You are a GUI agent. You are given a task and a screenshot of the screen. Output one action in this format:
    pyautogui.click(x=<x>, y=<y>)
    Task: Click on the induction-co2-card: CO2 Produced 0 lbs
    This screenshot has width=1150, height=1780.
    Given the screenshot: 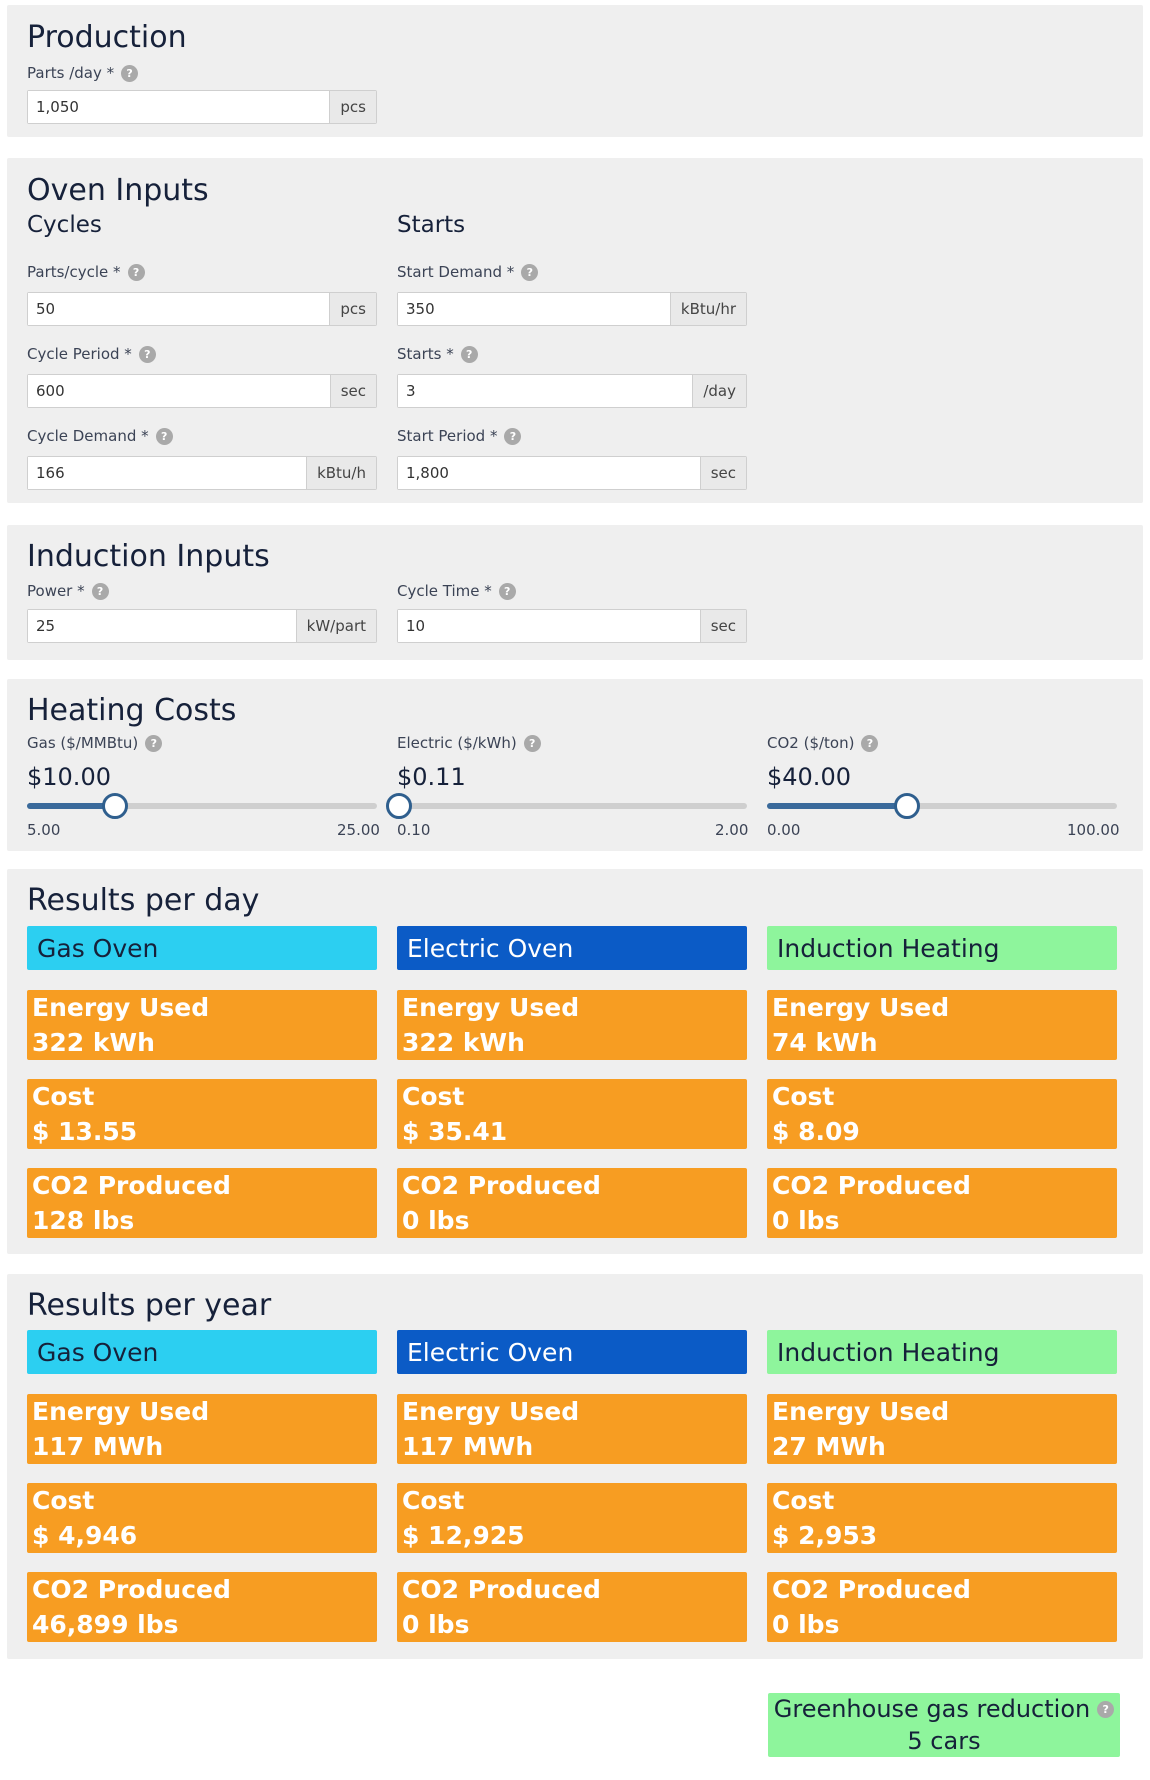 What is the action you would take?
    pyautogui.click(x=942, y=1203)
    